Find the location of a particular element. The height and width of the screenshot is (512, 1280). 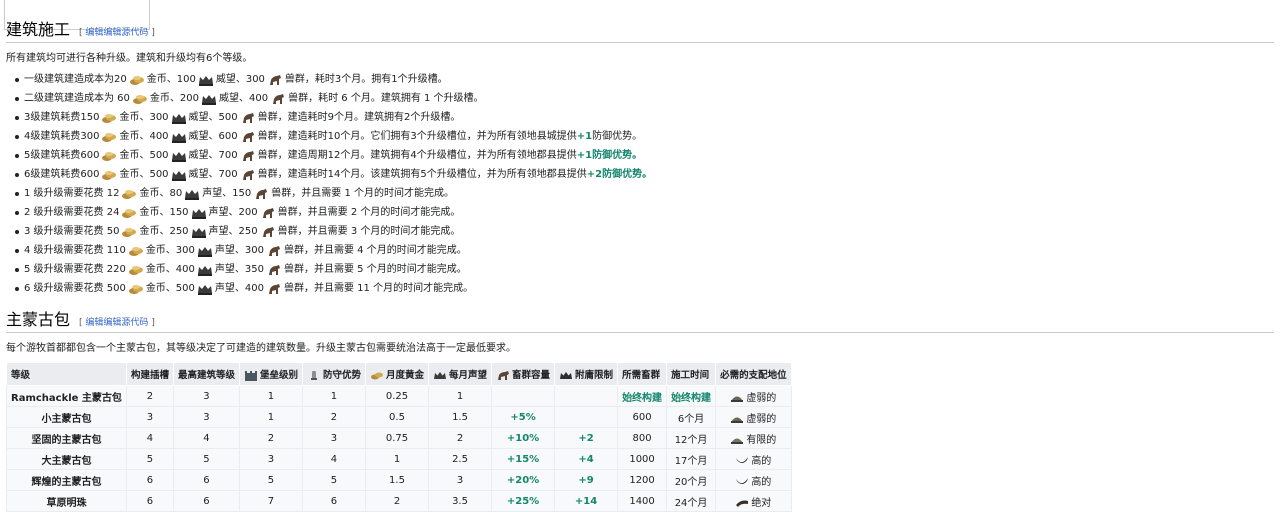

defense-bonus: +2防御优势。 is located at coordinates (619, 174).